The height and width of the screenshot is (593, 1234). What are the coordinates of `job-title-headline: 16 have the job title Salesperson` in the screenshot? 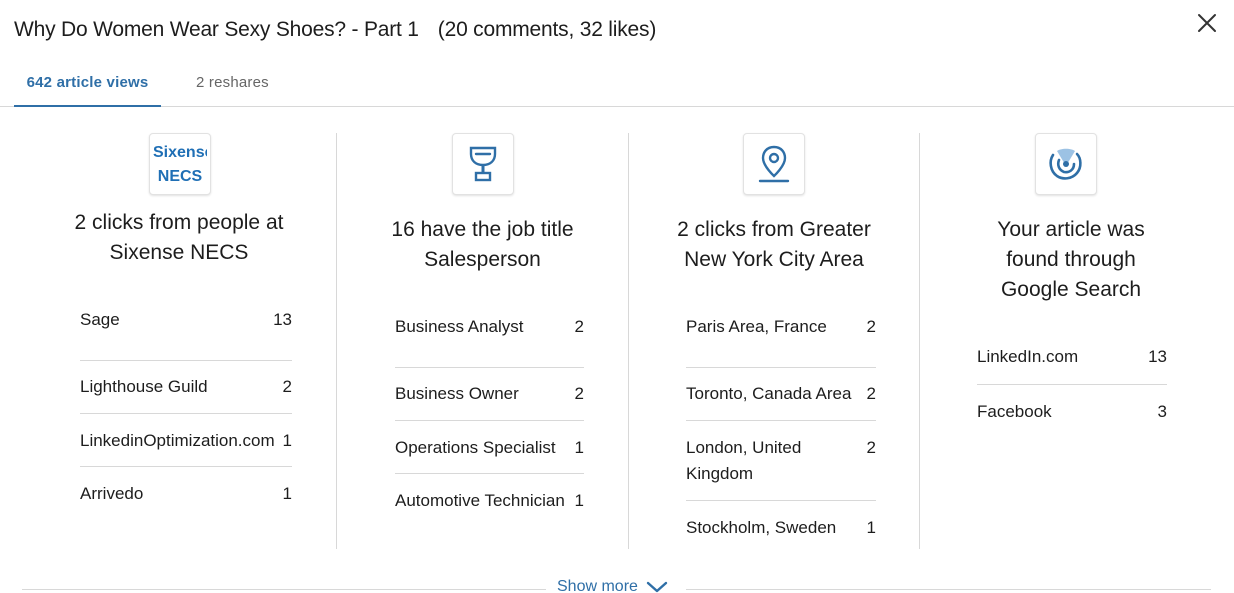 It's located at (482, 244).